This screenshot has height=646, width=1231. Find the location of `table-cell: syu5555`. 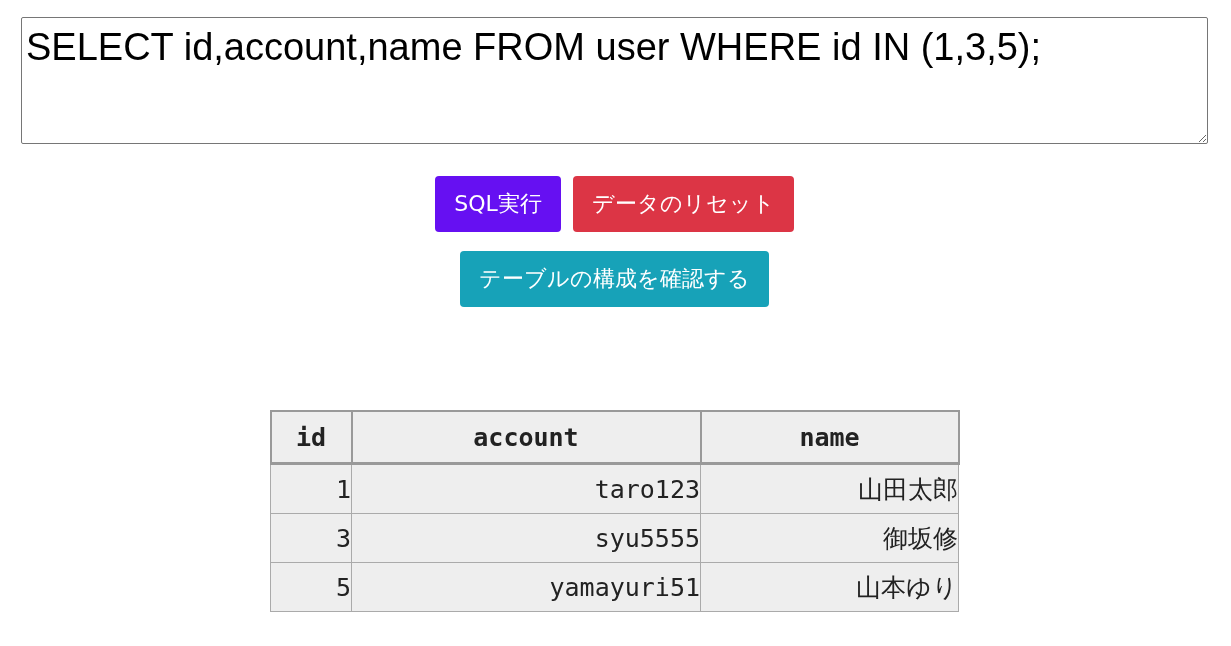

table-cell: syu5555 is located at coordinates (526, 538).